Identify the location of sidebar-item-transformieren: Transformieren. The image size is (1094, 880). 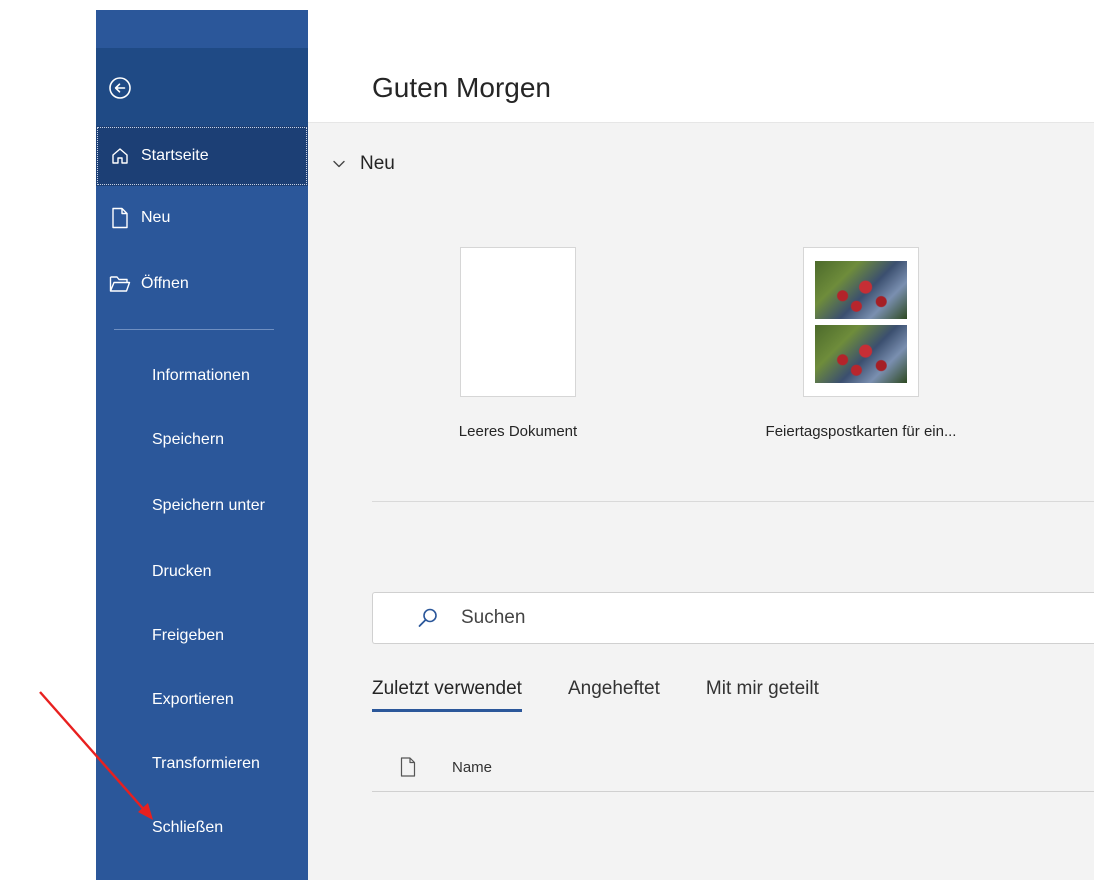
(202, 764).